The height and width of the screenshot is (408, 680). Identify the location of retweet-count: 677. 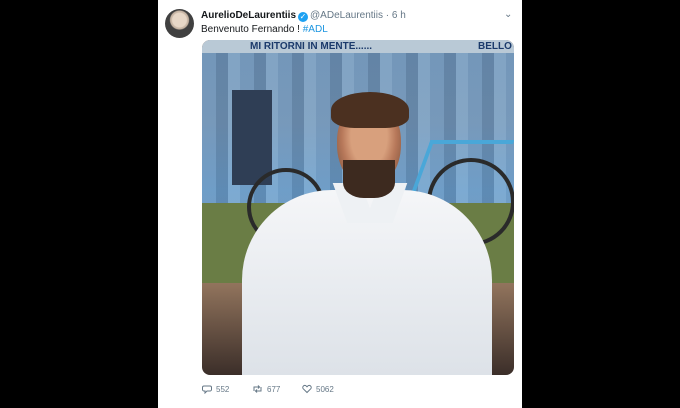
(274, 389).